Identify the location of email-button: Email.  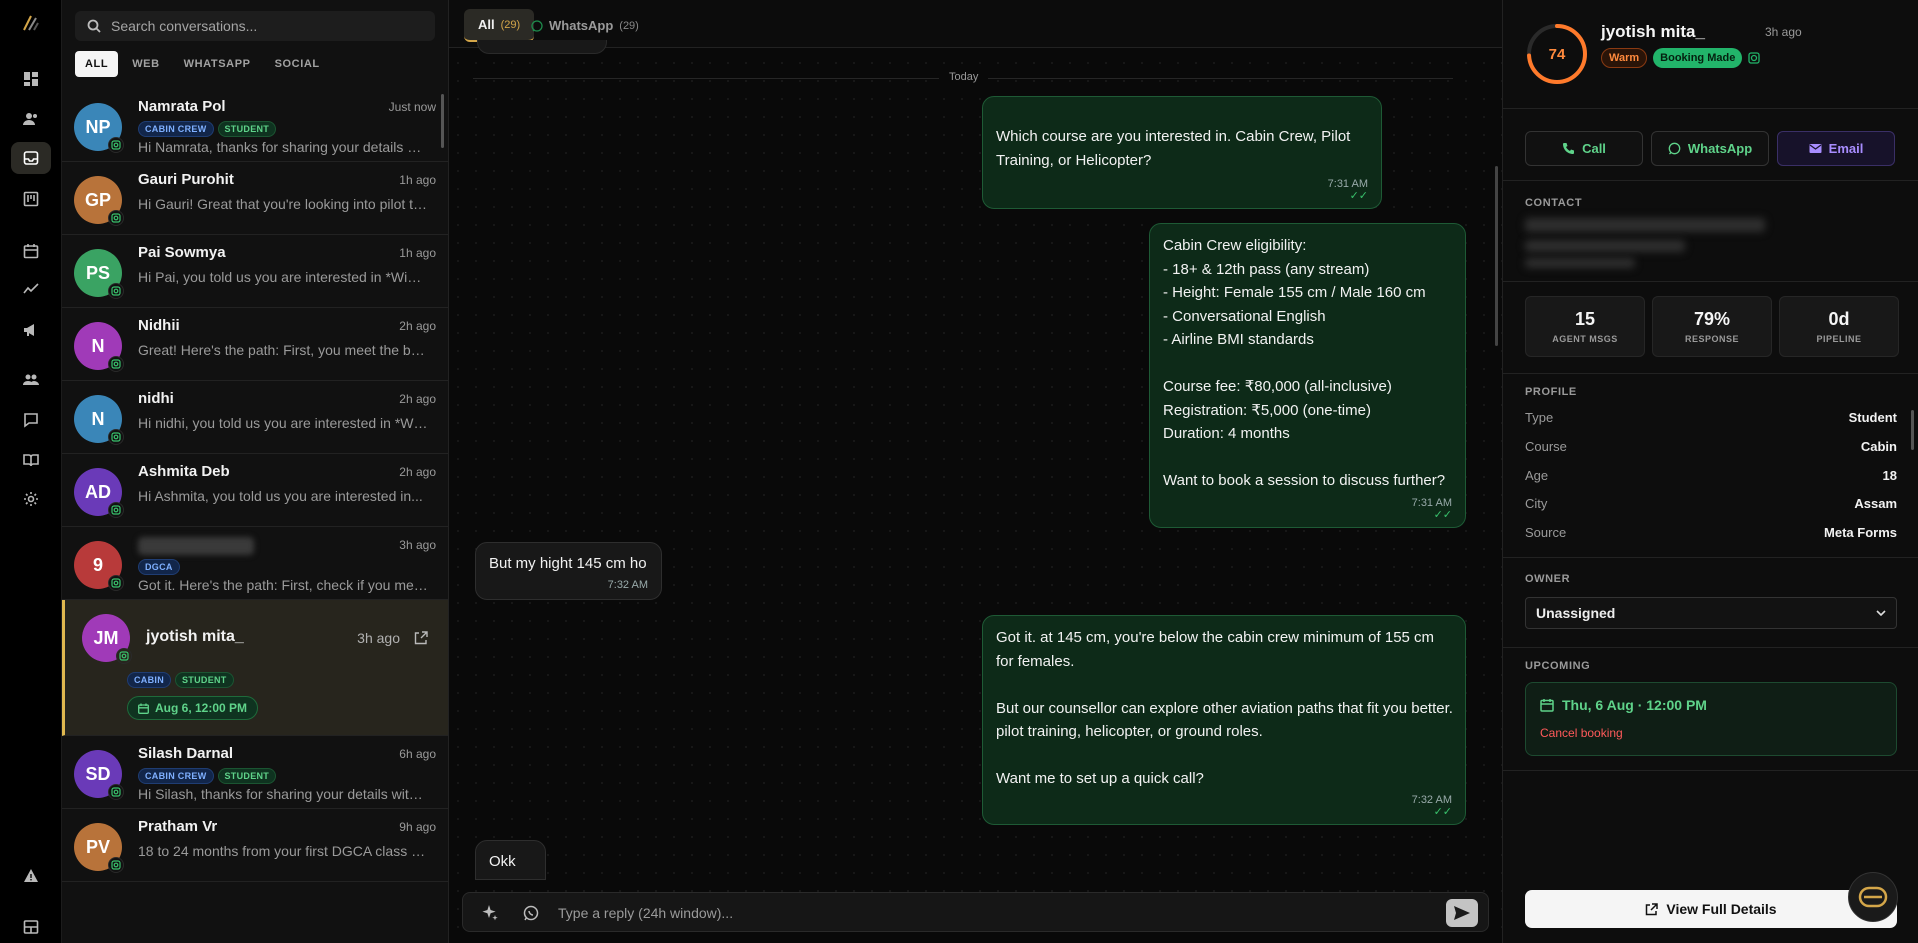
(1836, 148).